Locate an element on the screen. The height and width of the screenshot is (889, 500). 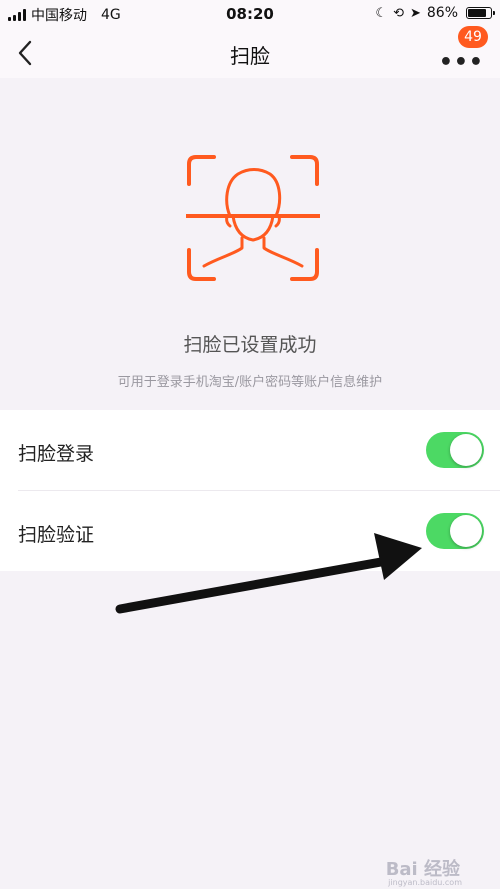
setting-row-face-login: 扫脸登录 is located at coordinates (250, 450).